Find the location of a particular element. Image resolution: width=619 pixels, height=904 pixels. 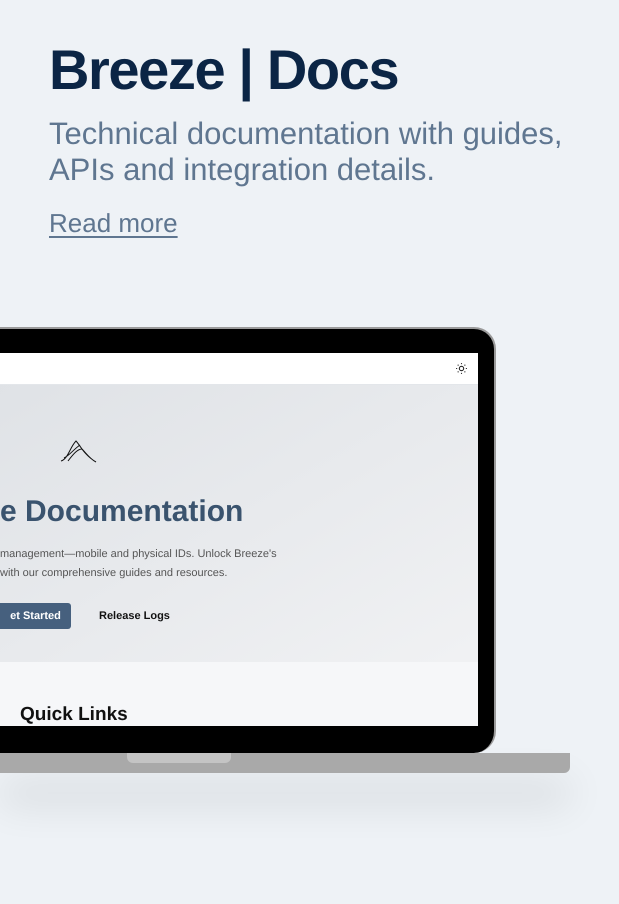

sun-icon is located at coordinates (461, 368).